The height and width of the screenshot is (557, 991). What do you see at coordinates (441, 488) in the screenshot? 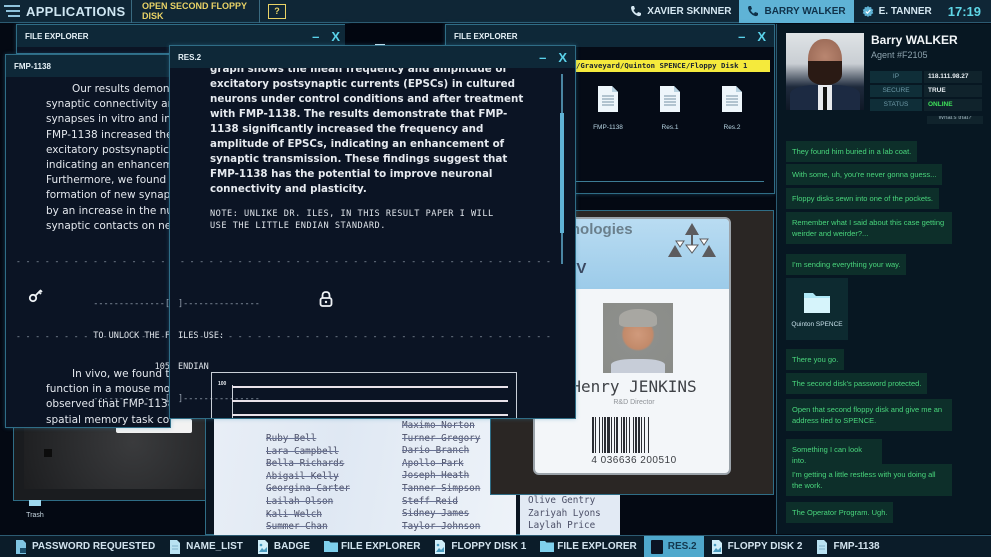
I see `name-entry: Tanner Simpson` at bounding box center [441, 488].